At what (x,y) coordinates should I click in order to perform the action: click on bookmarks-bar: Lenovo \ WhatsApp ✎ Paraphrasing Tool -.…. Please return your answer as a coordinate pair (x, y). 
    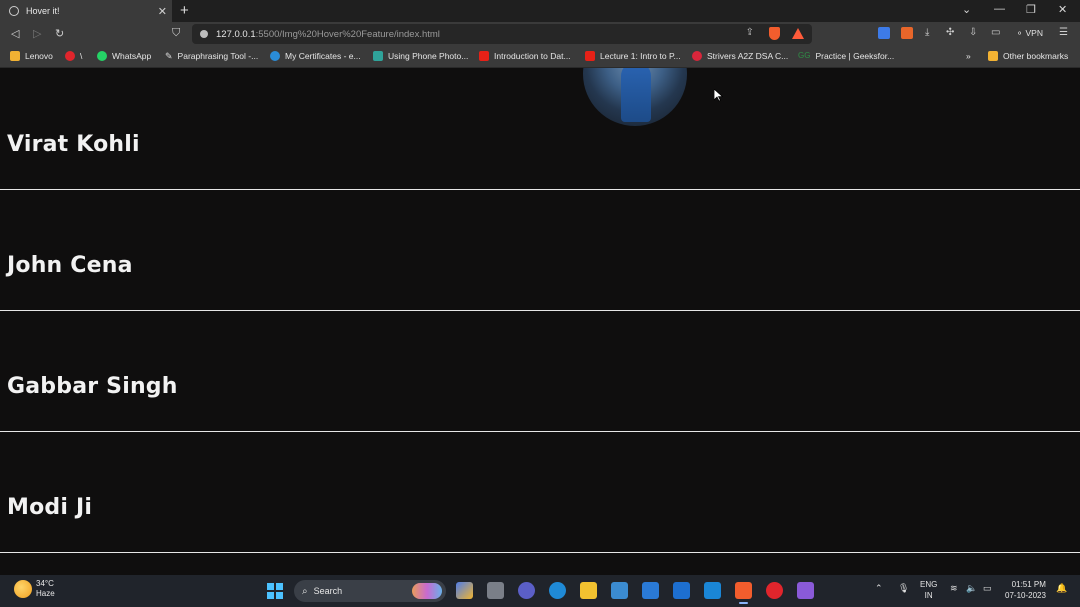
    Looking at the image, I should click on (540, 57).